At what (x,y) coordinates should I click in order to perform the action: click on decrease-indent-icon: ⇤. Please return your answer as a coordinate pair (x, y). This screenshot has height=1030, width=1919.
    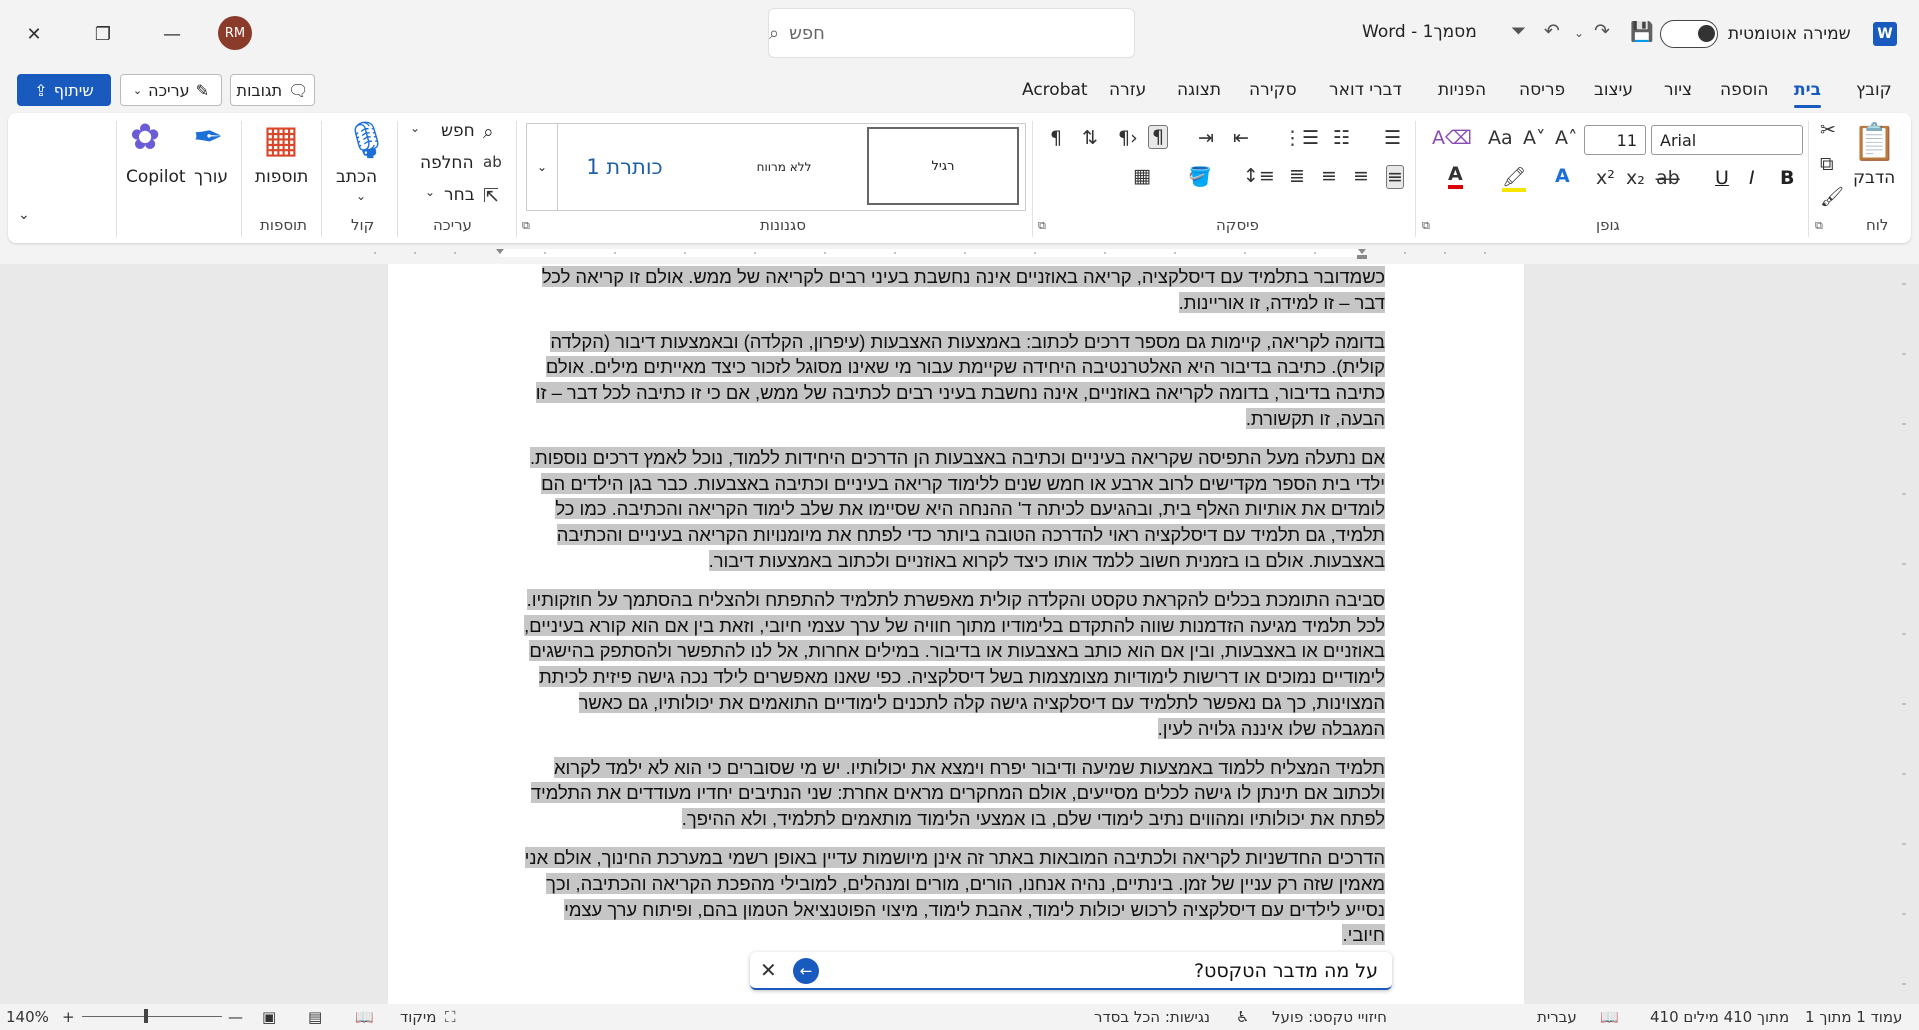
    Looking at the image, I should click on (1241, 138).